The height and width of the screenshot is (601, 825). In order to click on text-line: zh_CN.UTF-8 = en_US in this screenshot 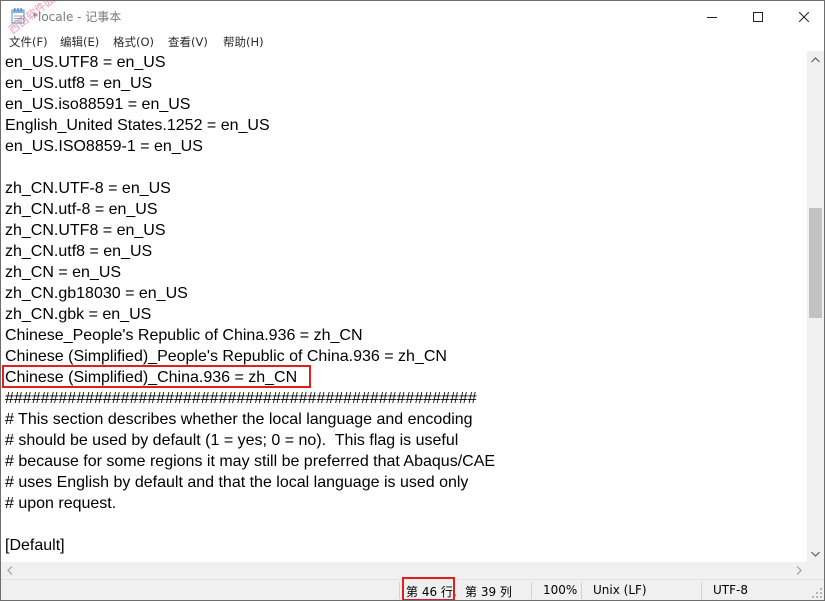, I will do `click(88, 188)`.